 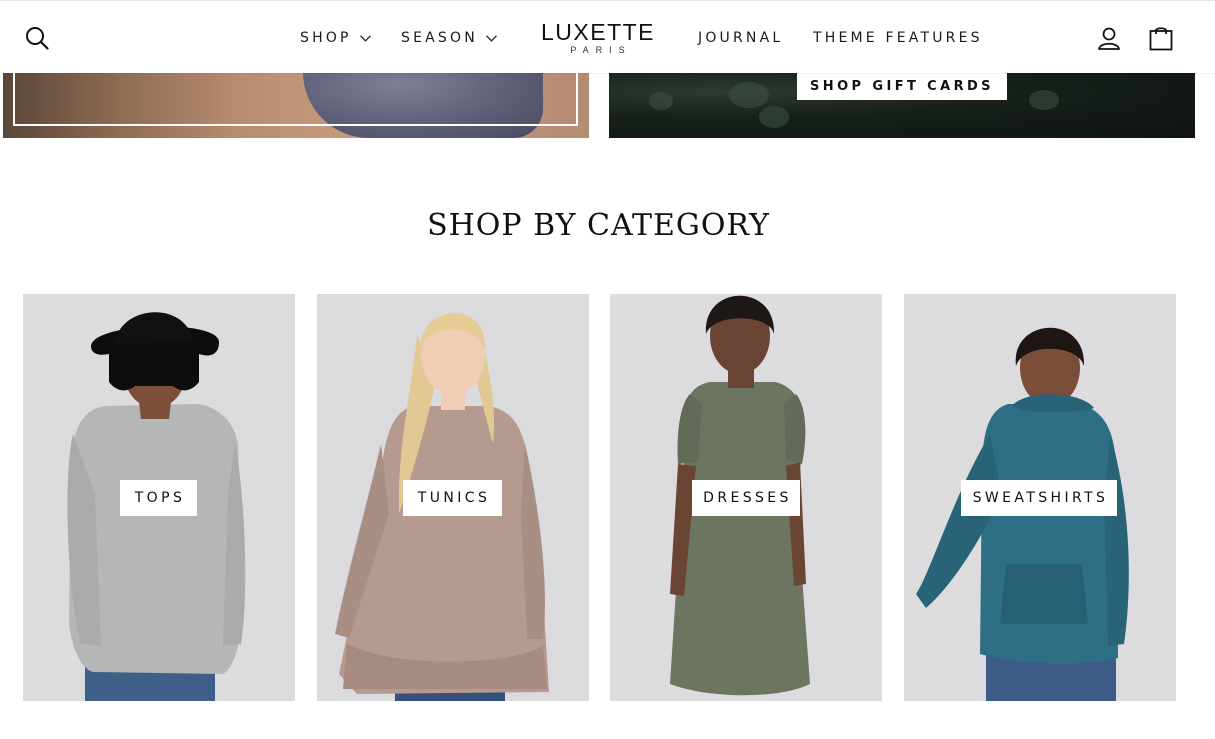 I want to click on logo-wordmark: LUXETTE, so click(x=598, y=32).